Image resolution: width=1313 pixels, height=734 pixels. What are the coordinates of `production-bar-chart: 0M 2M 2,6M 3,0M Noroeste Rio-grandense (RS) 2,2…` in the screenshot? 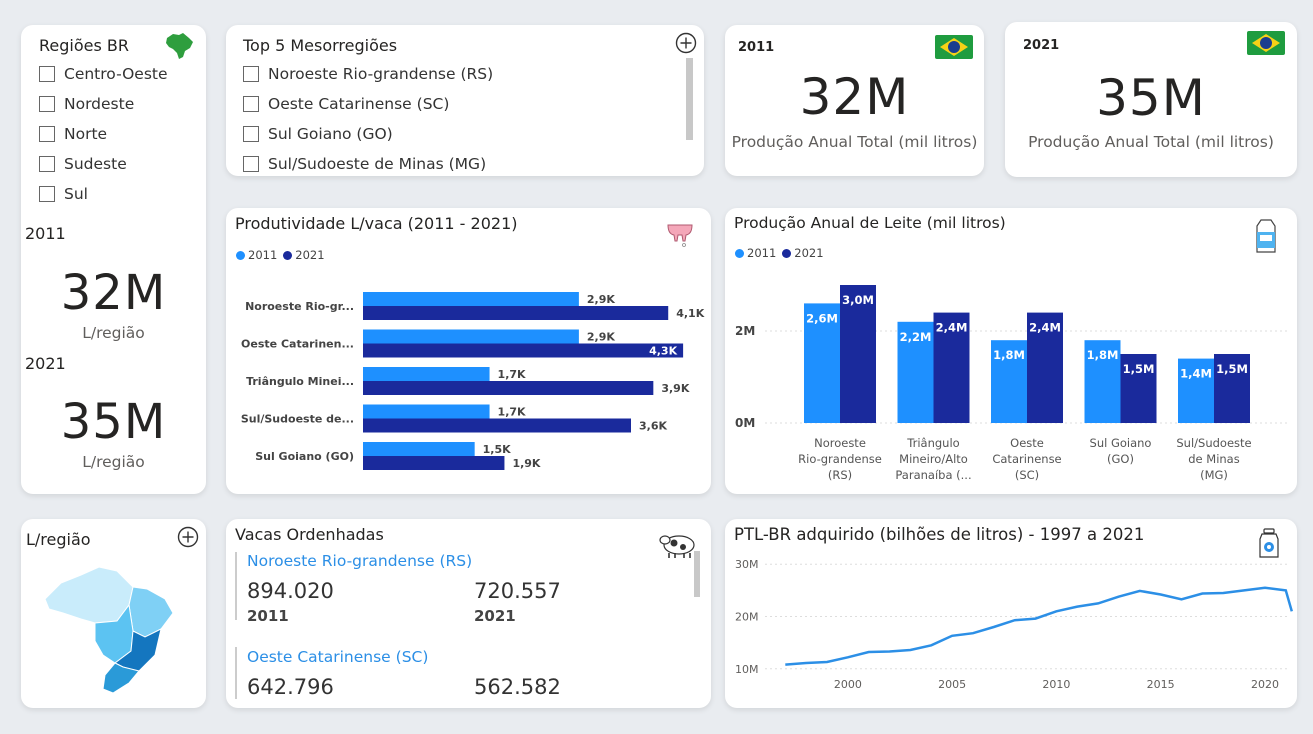 It's located at (1011, 383).